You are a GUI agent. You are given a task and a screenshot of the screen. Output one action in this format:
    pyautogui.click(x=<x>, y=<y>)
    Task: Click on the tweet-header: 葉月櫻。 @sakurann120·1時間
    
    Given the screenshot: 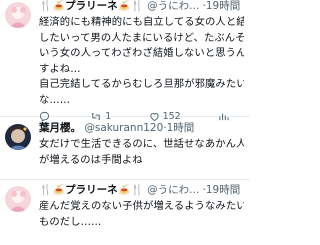 What is the action you would take?
    pyautogui.click(x=141, y=128)
    